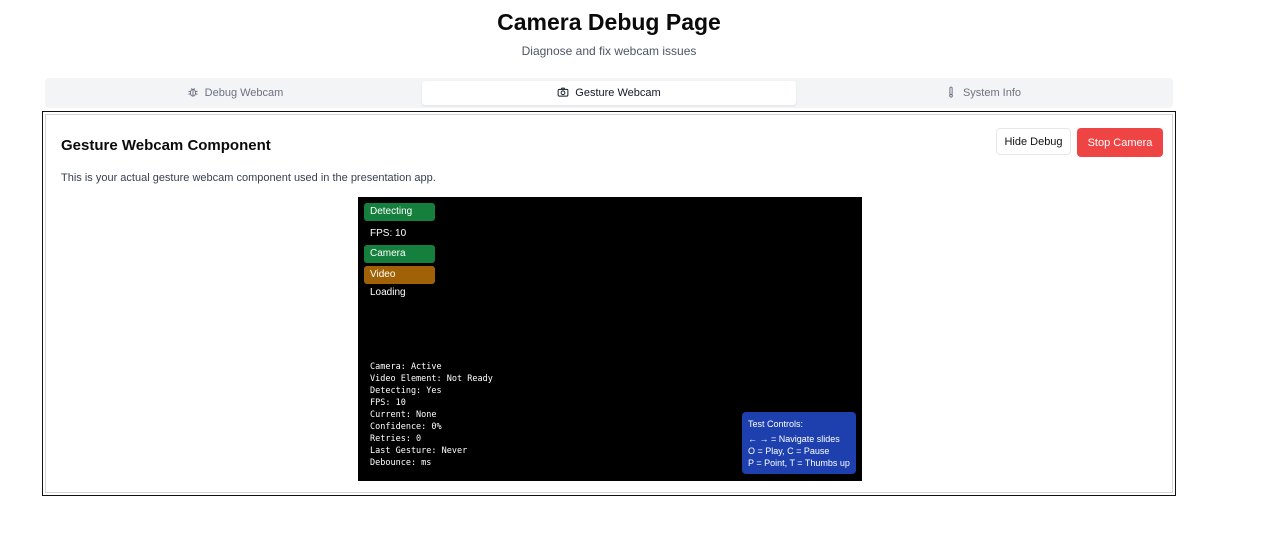  What do you see at coordinates (1120, 142) in the screenshot?
I see `stop-camera-button: Stop Camera` at bounding box center [1120, 142].